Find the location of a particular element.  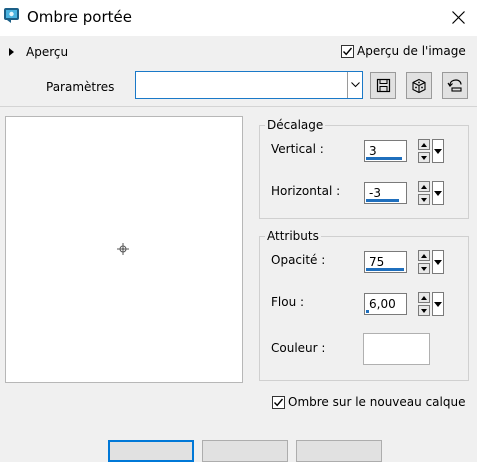

color-label: Couleur : is located at coordinates (298, 348).